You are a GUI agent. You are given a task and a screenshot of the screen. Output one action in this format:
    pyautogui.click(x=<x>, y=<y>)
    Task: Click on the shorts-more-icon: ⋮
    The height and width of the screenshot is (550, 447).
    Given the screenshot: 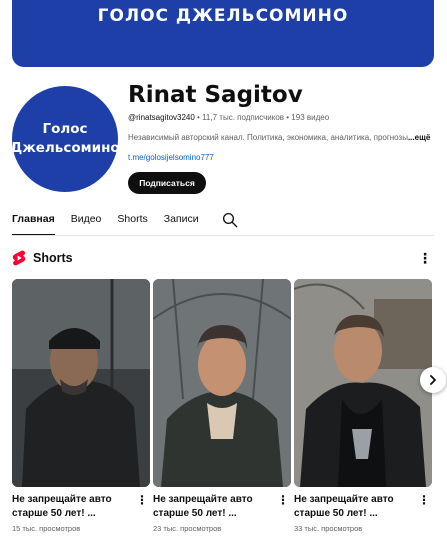 What is the action you would take?
    pyautogui.click(x=425, y=258)
    